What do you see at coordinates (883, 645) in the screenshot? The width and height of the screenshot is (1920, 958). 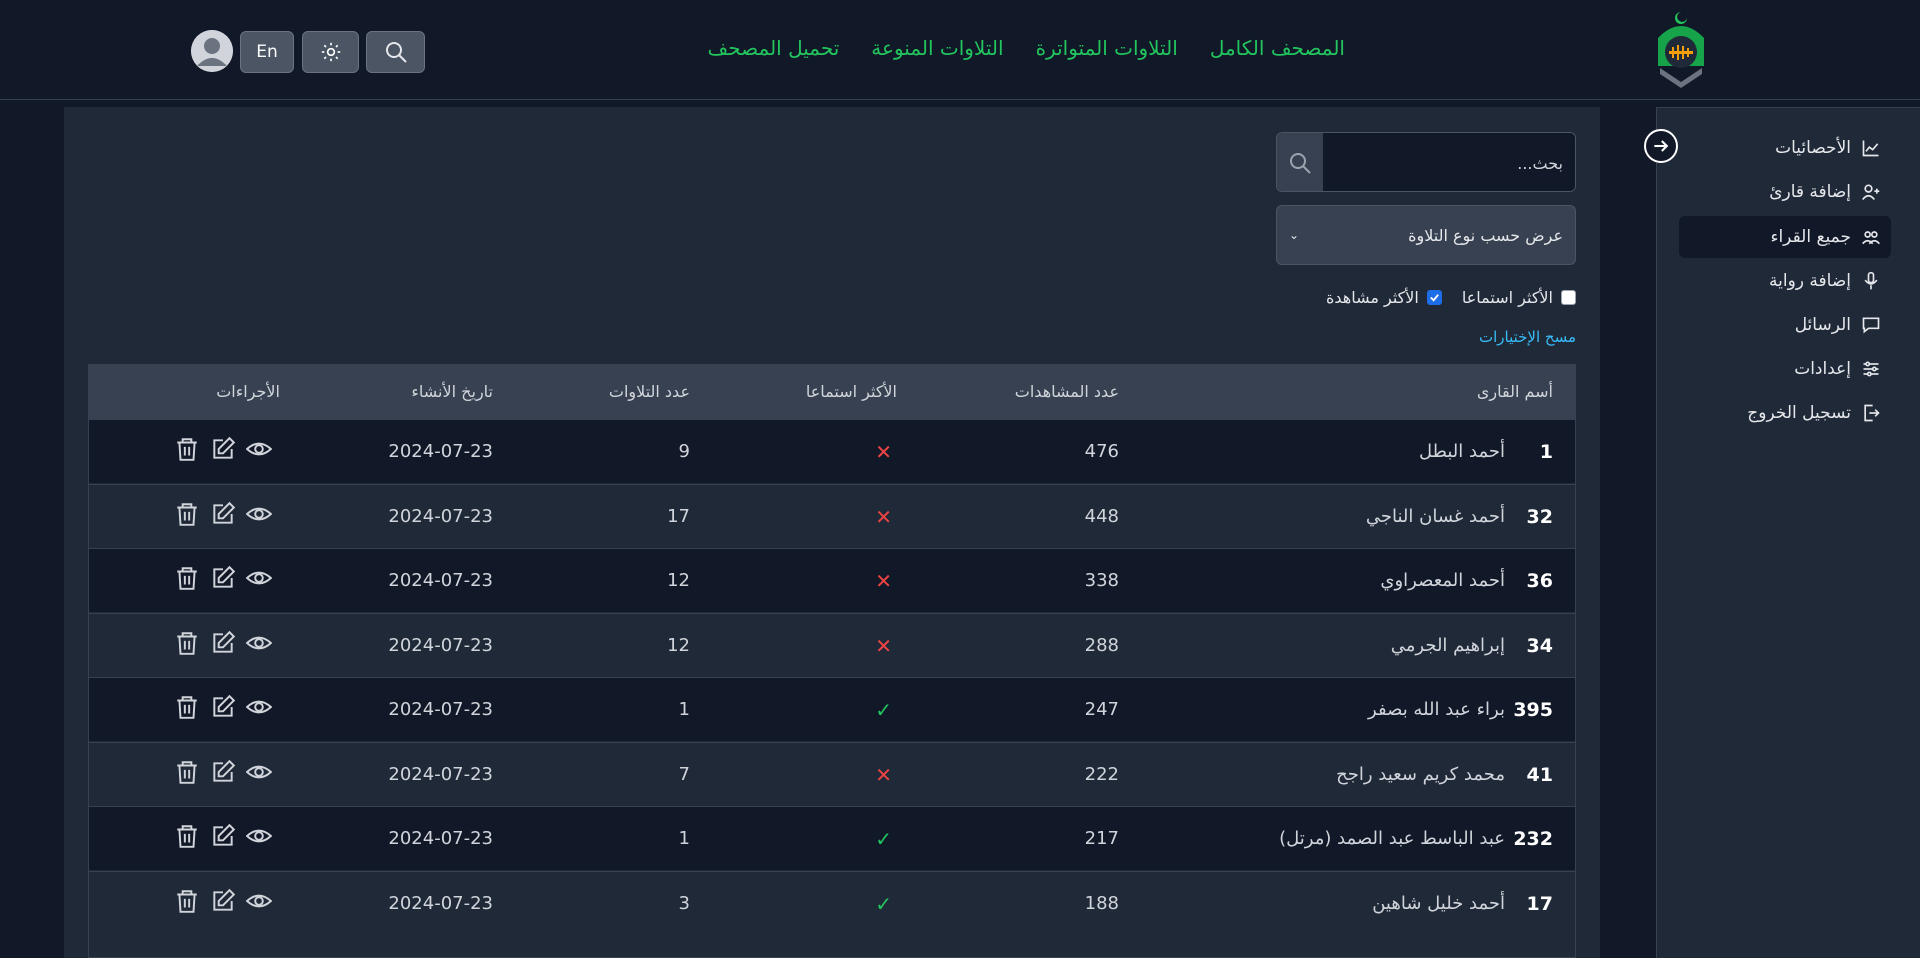 I see `most-listened-status: ✕` at bounding box center [883, 645].